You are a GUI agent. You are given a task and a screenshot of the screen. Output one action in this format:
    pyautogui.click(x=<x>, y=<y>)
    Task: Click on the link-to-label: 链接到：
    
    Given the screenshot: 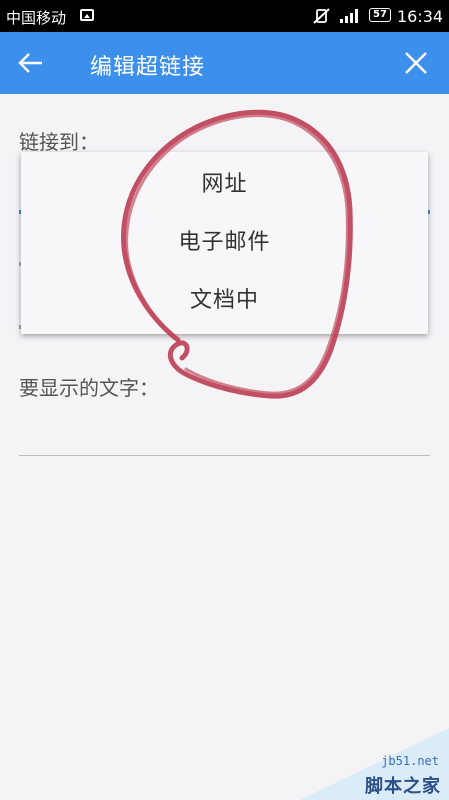 What is the action you would take?
    pyautogui.click(x=59, y=142)
    